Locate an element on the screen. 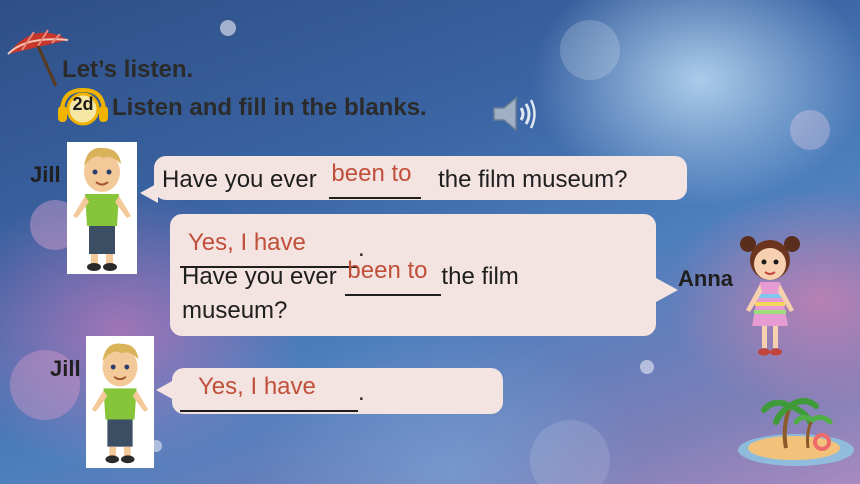 The image size is (860, 484). bubble2-line3: museum? is located at coordinates (235, 310).